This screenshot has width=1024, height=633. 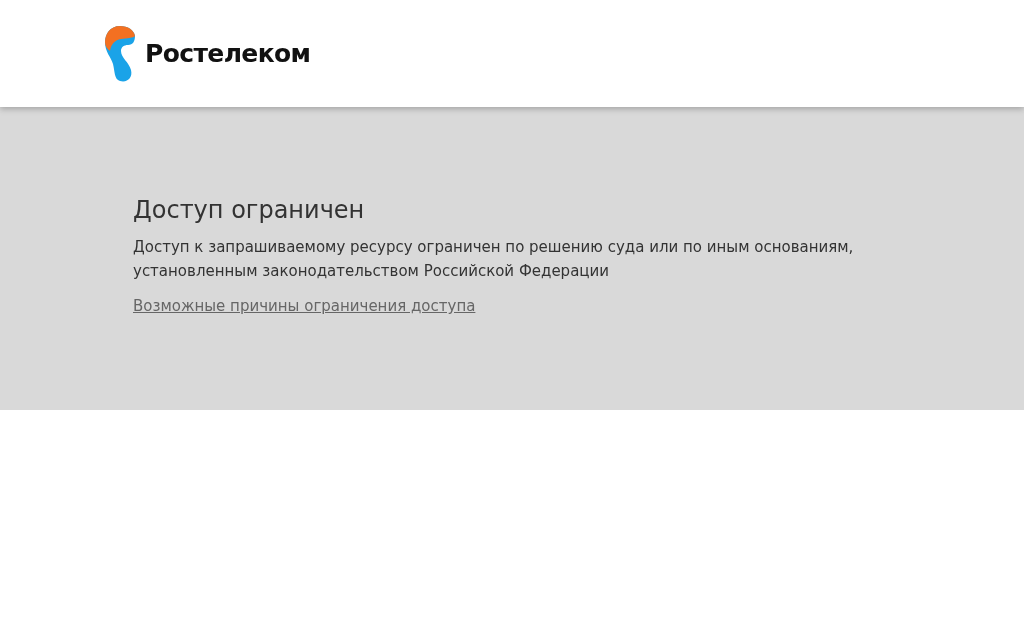 What do you see at coordinates (494, 259) in the screenshot?
I see `notice-message: Доступ к запрашиваемому ресурсу ограничен по решению суда или по иным основаниям, установленным законодательством Российской Федерации` at bounding box center [494, 259].